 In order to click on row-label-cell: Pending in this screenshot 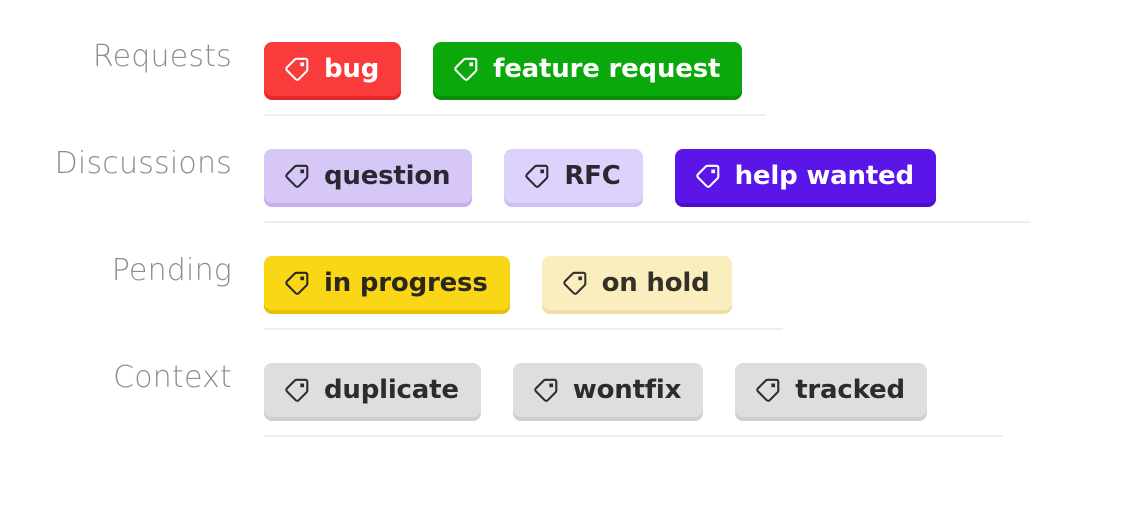, I will do `click(116, 271)`.